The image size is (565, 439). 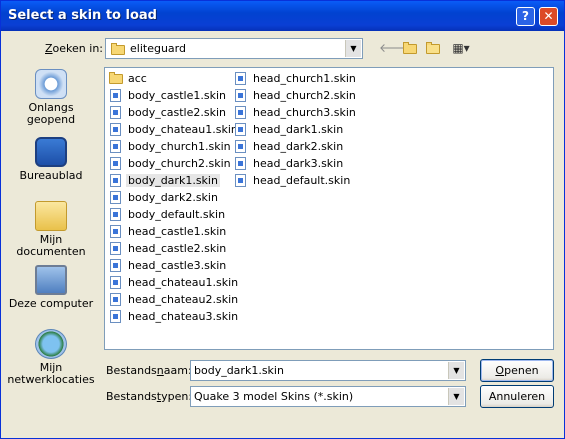 I want to click on file-item: body_default.skin, so click(x=173, y=214).